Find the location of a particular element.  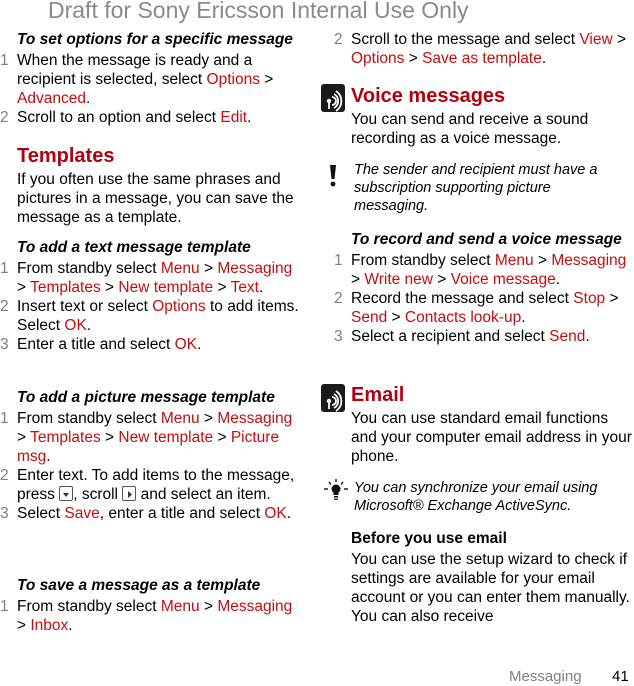

menu-path-item: Contacts look-up is located at coordinates (463, 317).